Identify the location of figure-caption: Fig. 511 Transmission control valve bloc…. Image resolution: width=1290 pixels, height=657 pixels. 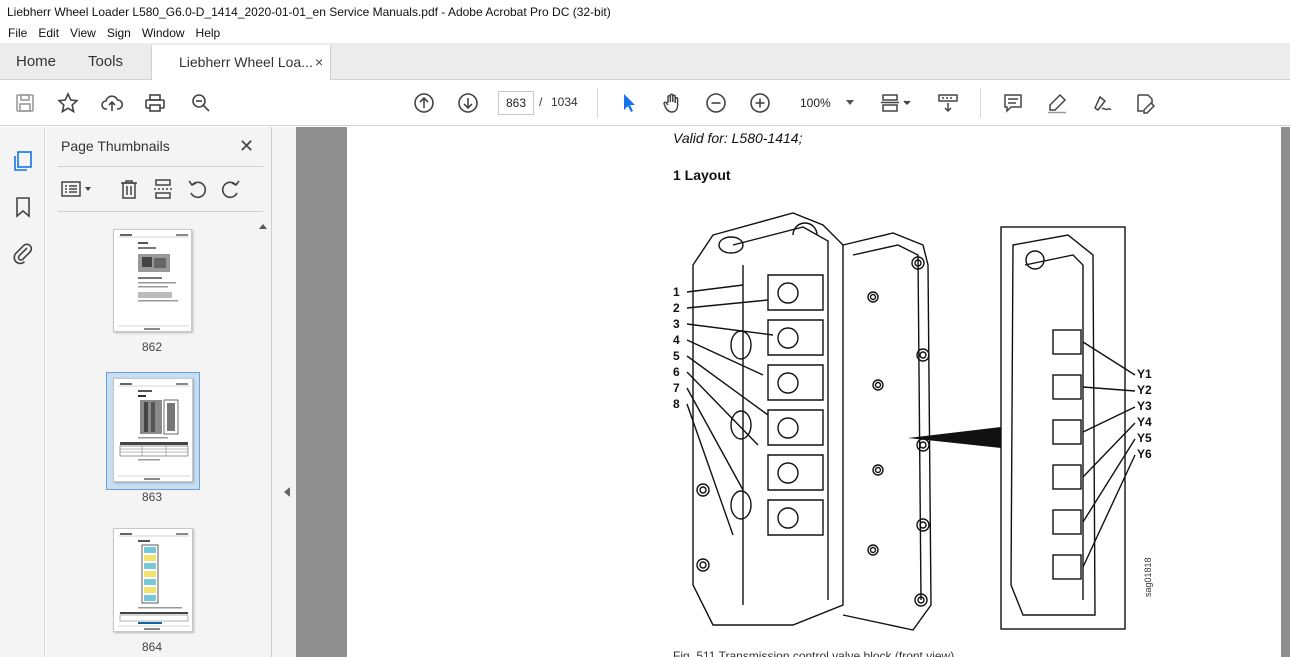
(814, 653).